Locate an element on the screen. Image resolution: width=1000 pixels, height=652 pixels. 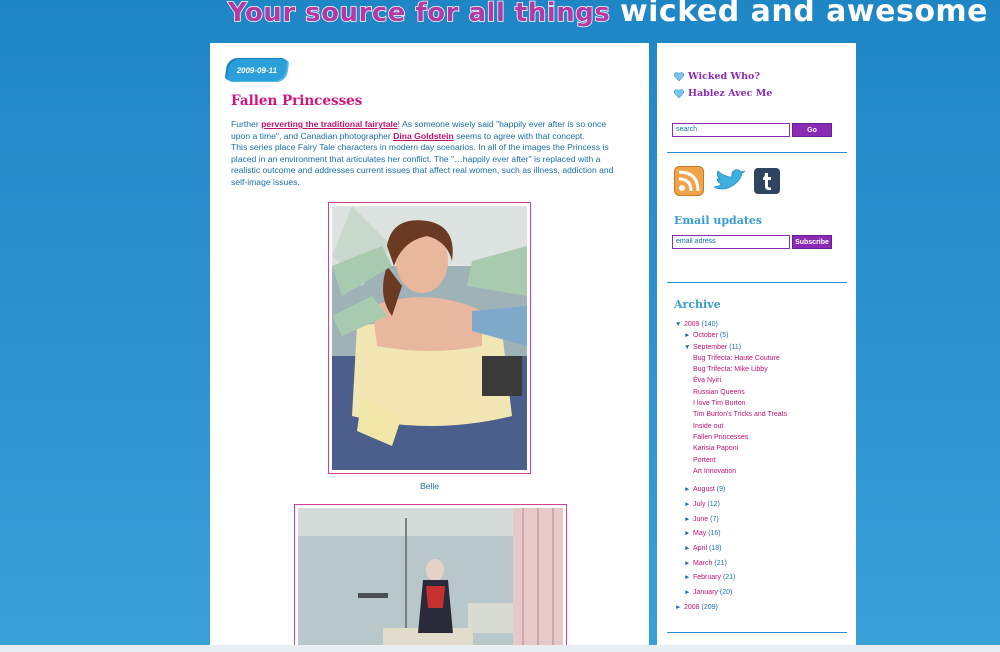
photo-belle-caption: Belle is located at coordinates (429, 486).